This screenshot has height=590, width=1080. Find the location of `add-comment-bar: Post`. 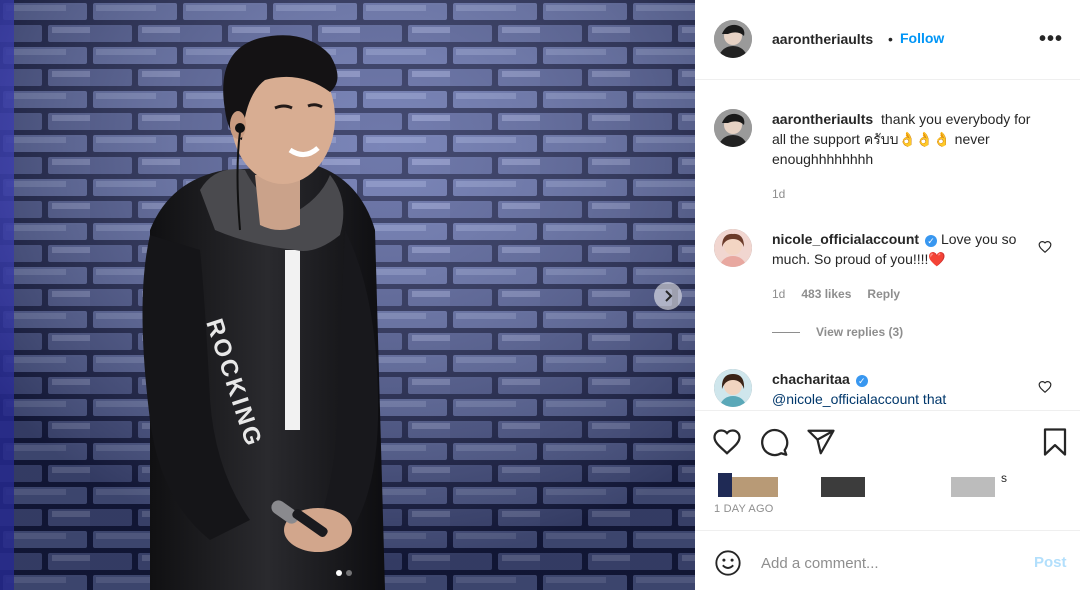

add-comment-bar: Post is located at coordinates (887, 560).